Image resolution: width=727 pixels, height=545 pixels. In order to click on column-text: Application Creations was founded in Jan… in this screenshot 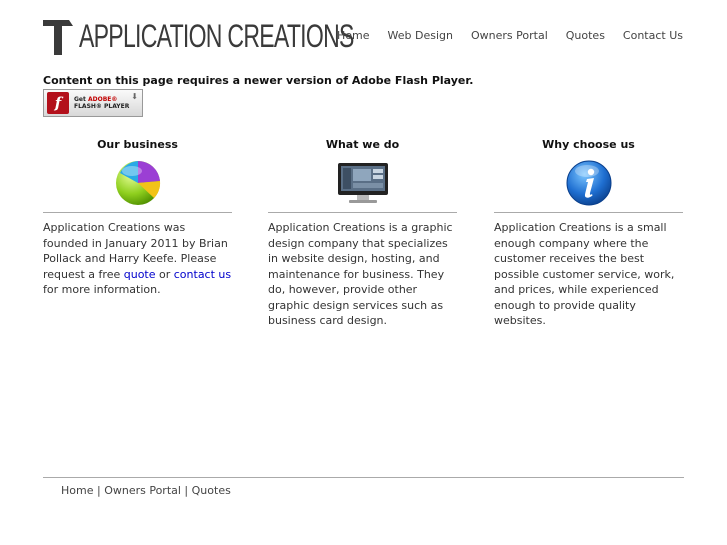, I will do `click(137, 259)`.